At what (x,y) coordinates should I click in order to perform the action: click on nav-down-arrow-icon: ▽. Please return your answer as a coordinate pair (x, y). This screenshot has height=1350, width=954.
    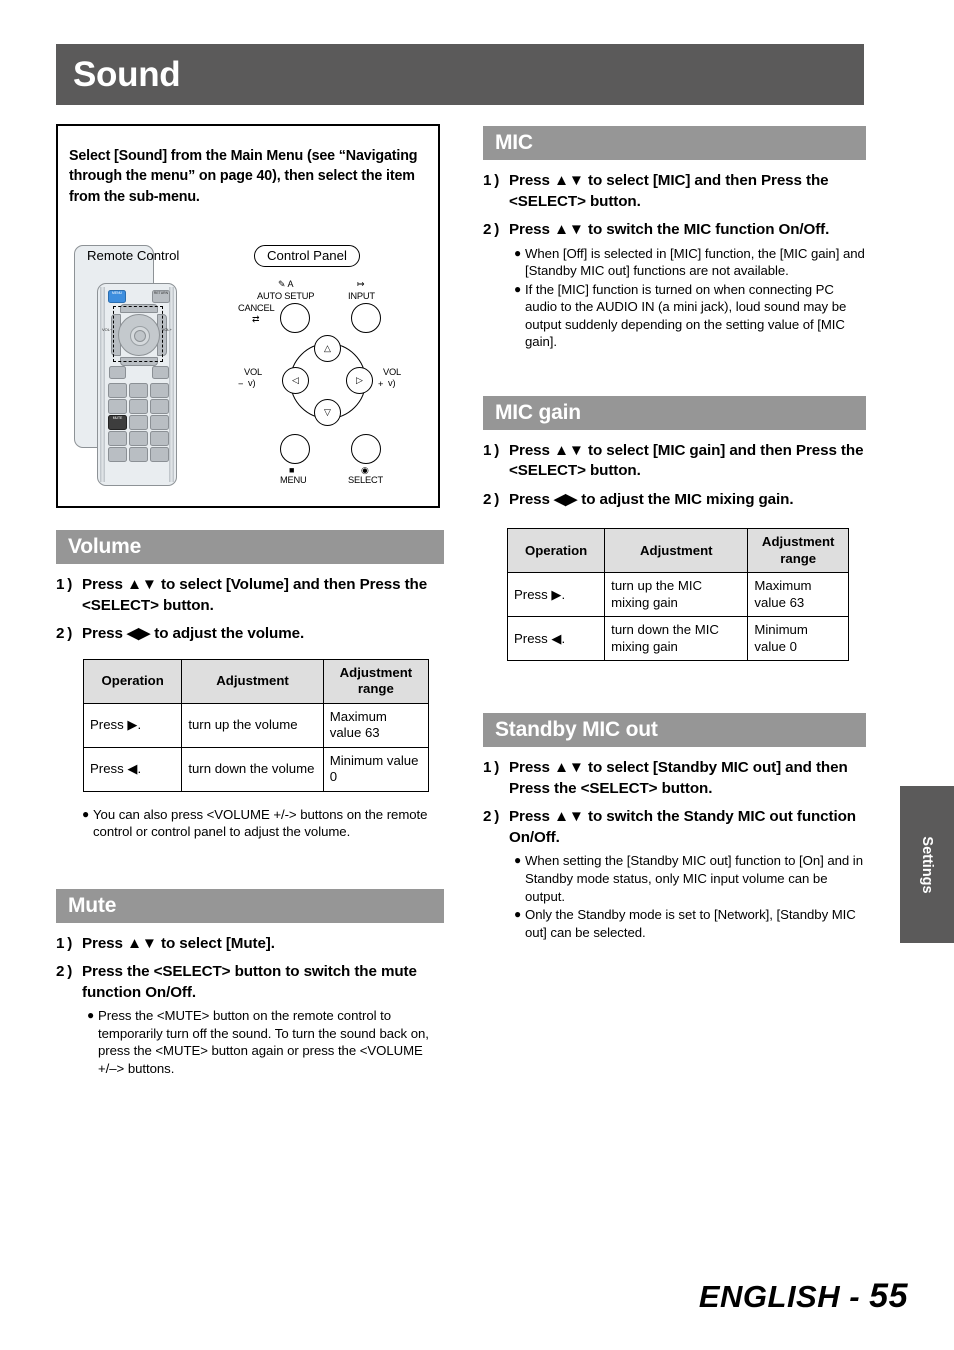
    Looking at the image, I should click on (327, 412).